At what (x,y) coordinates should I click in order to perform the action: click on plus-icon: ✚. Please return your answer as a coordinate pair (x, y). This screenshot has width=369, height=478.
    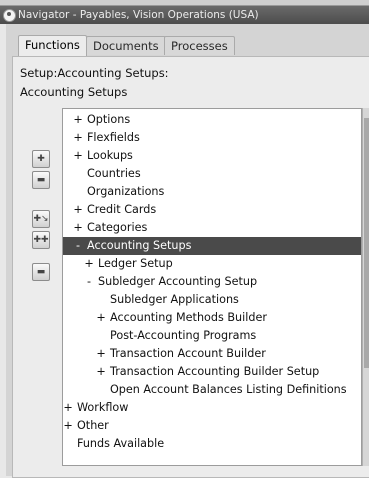
    Looking at the image, I should click on (41, 159).